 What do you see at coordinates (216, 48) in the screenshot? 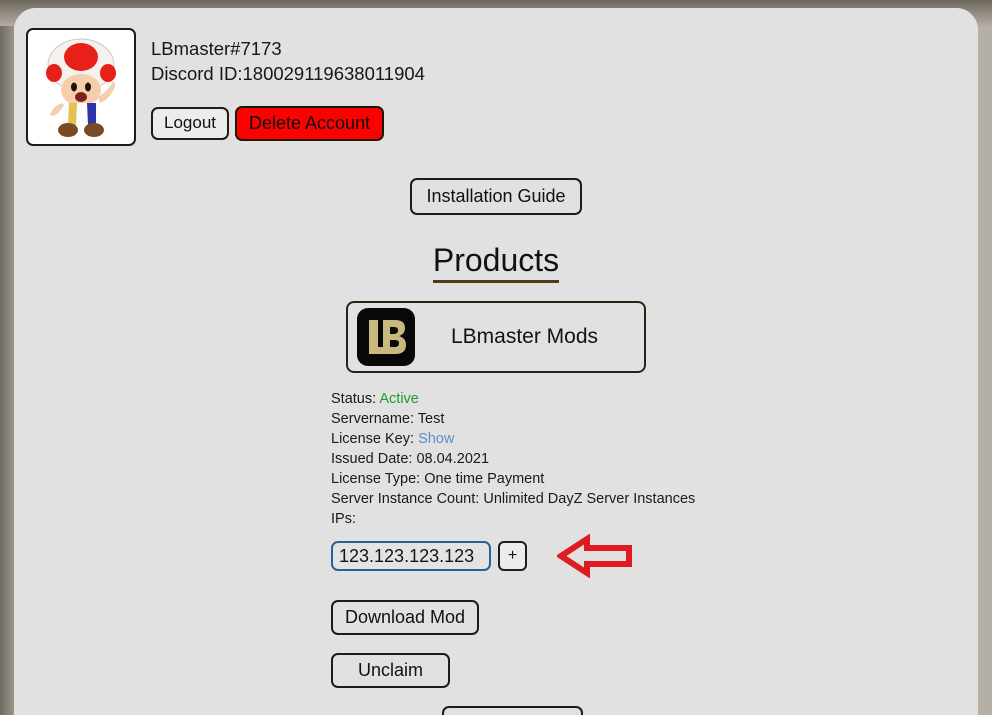
I see `username-label: LBmaster#7173` at bounding box center [216, 48].